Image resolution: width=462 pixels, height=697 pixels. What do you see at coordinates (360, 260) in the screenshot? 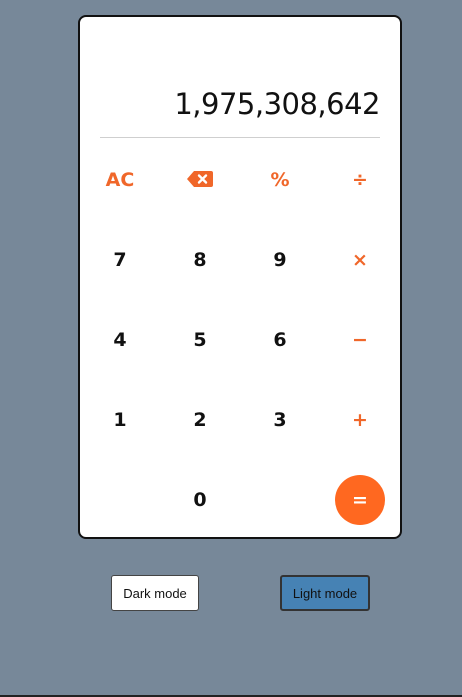
I see `multiply-button: ×` at bounding box center [360, 260].